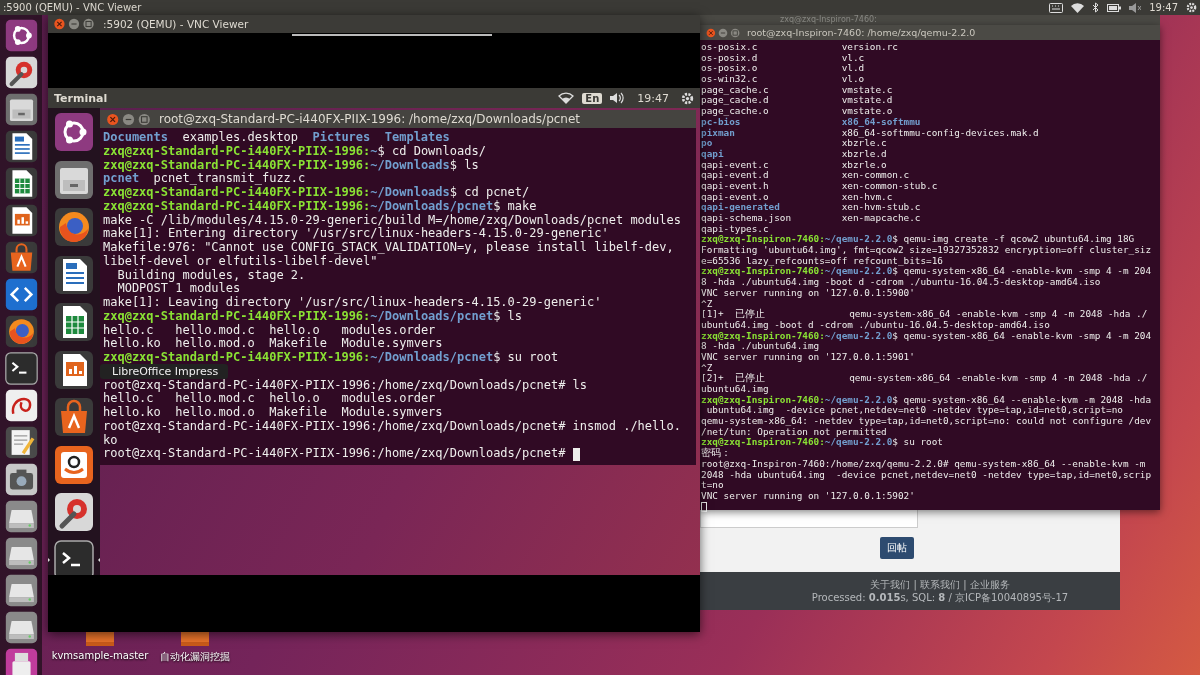 The image size is (1200, 675). Describe the element at coordinates (735, 165) in the screenshot. I see `file-name: qapi-event.c` at that location.